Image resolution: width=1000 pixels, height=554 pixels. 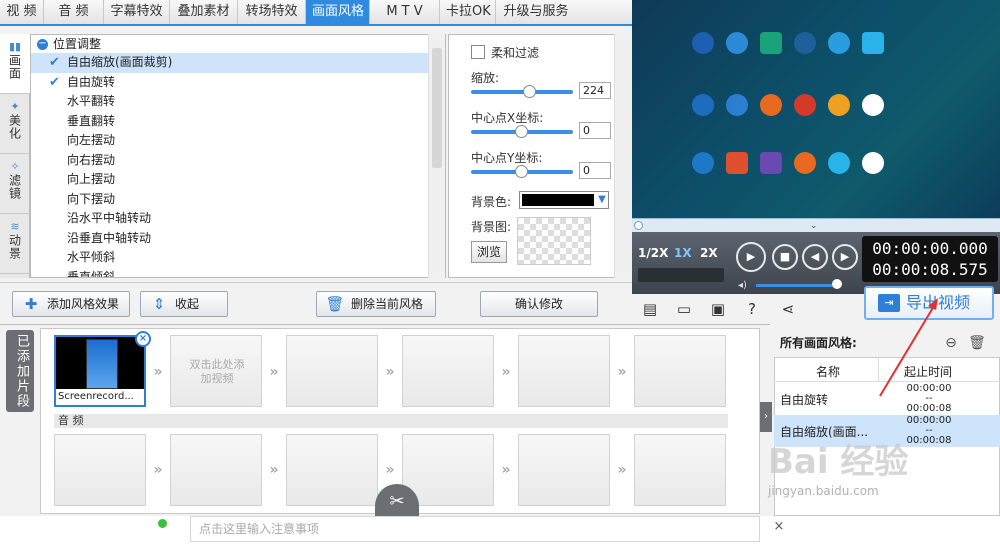 What do you see at coordinates (718, 309) in the screenshot?
I see `save-icon: ▣` at bounding box center [718, 309].